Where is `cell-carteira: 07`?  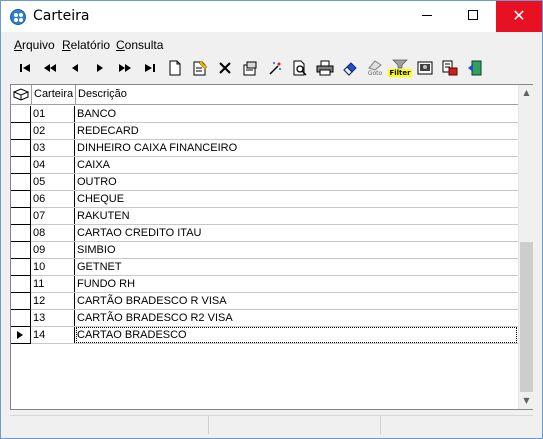 cell-carteira: 07 is located at coordinates (53, 216).